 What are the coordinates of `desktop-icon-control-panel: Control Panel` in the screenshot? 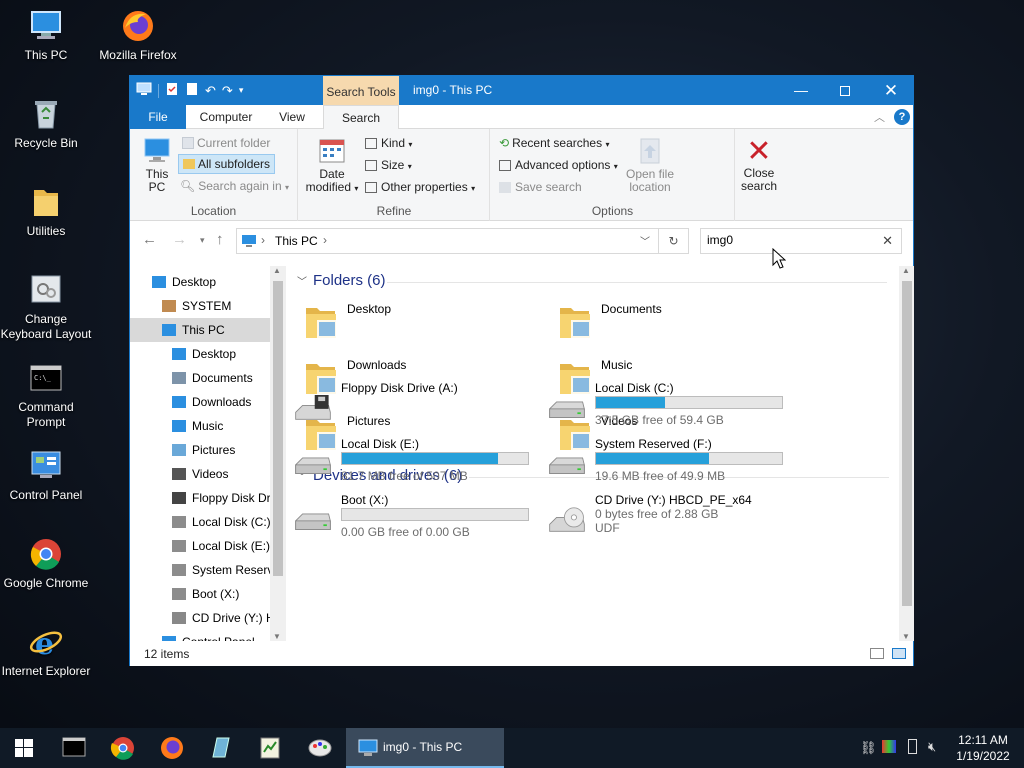 It's located at (46, 475).